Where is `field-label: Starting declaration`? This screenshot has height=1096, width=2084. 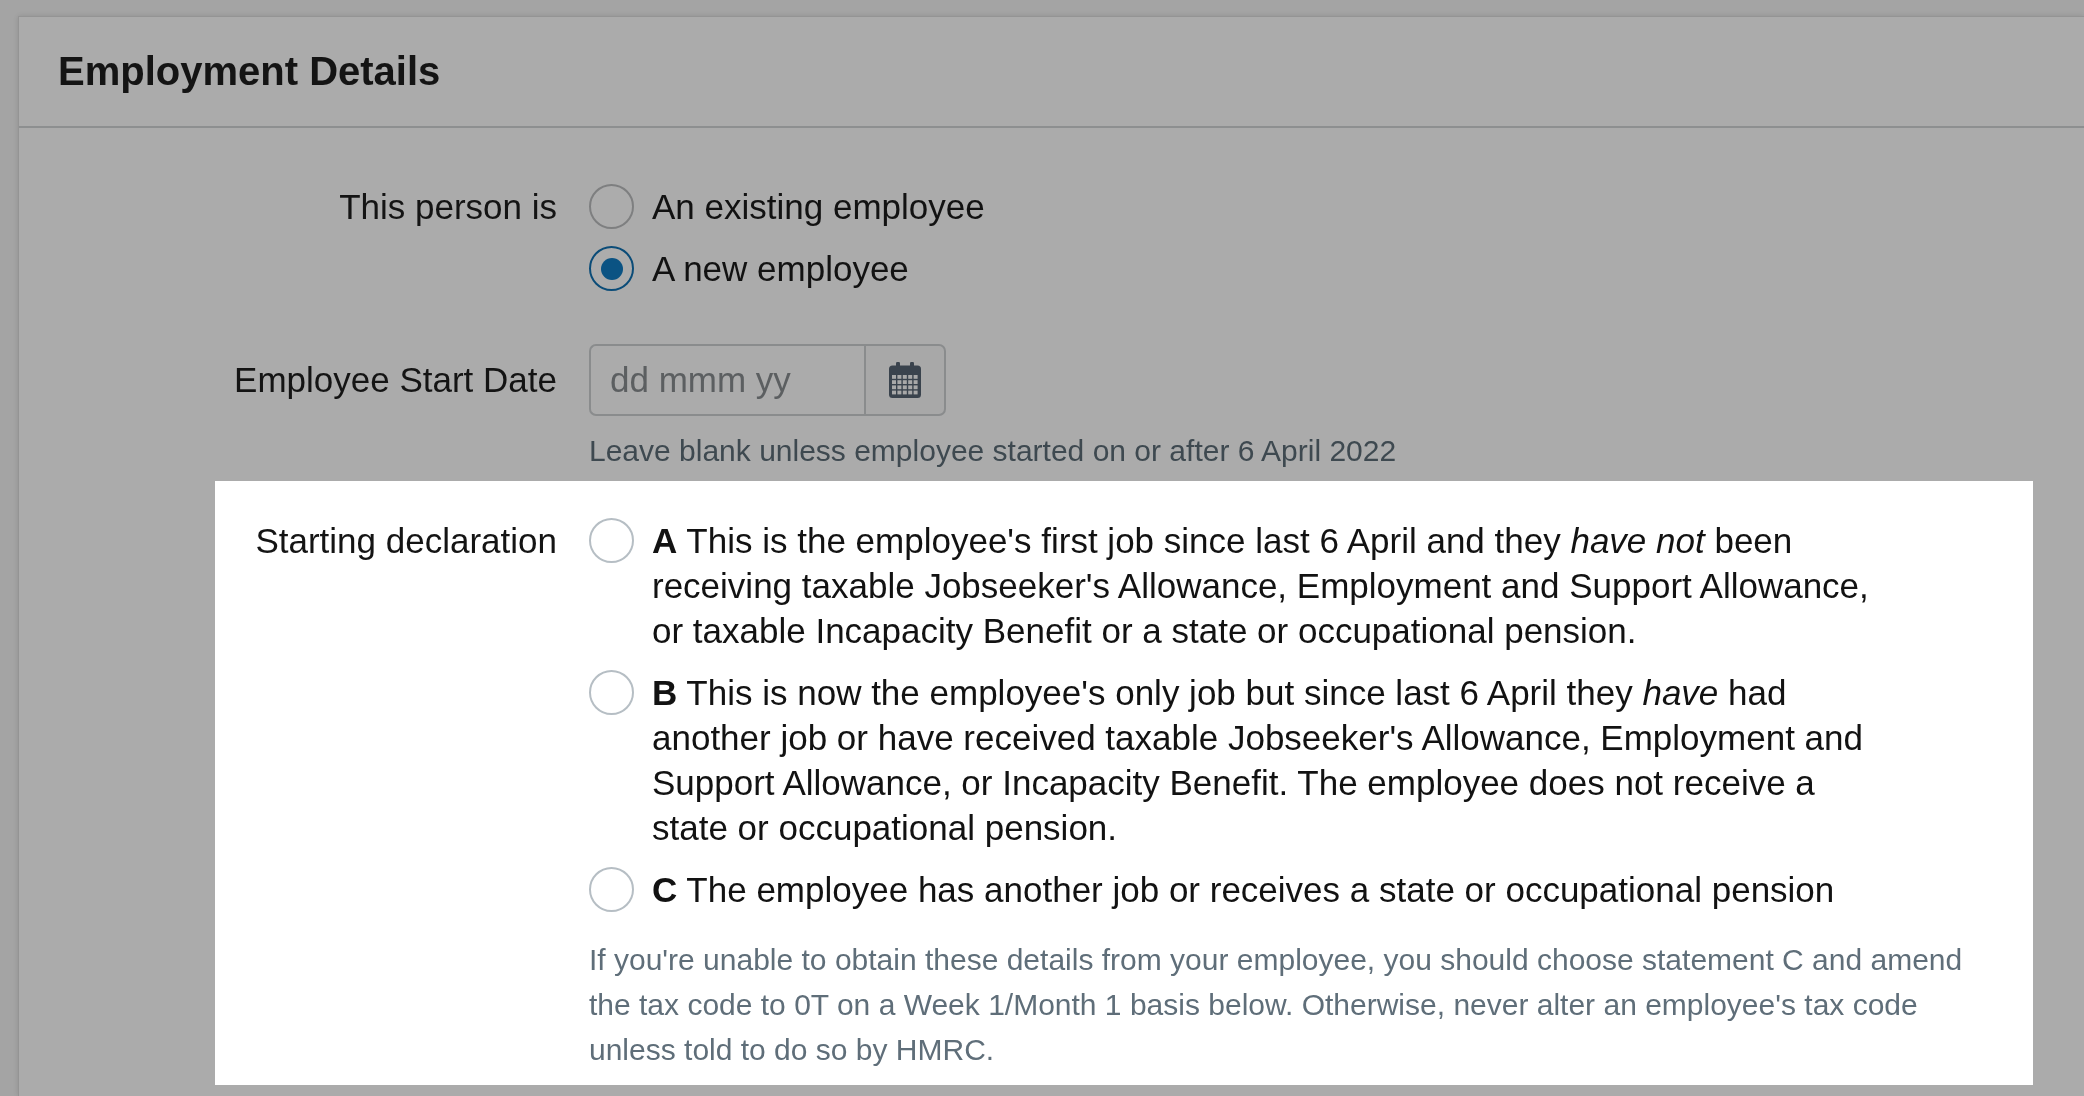
field-label: Starting declaration is located at coordinates (406, 541).